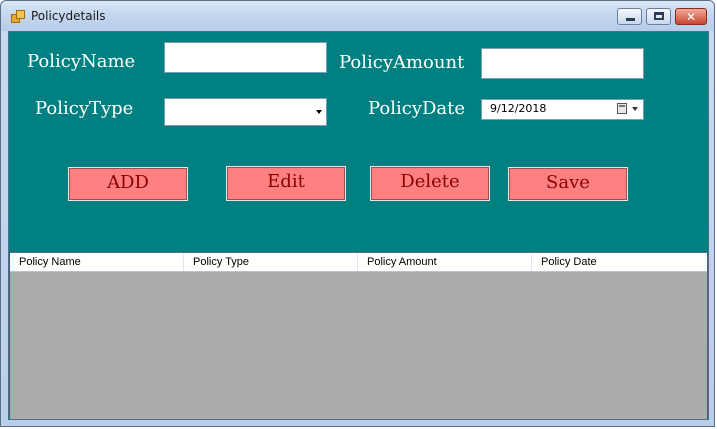  What do you see at coordinates (68, 16) in the screenshot?
I see `window-title: Policydetails` at bounding box center [68, 16].